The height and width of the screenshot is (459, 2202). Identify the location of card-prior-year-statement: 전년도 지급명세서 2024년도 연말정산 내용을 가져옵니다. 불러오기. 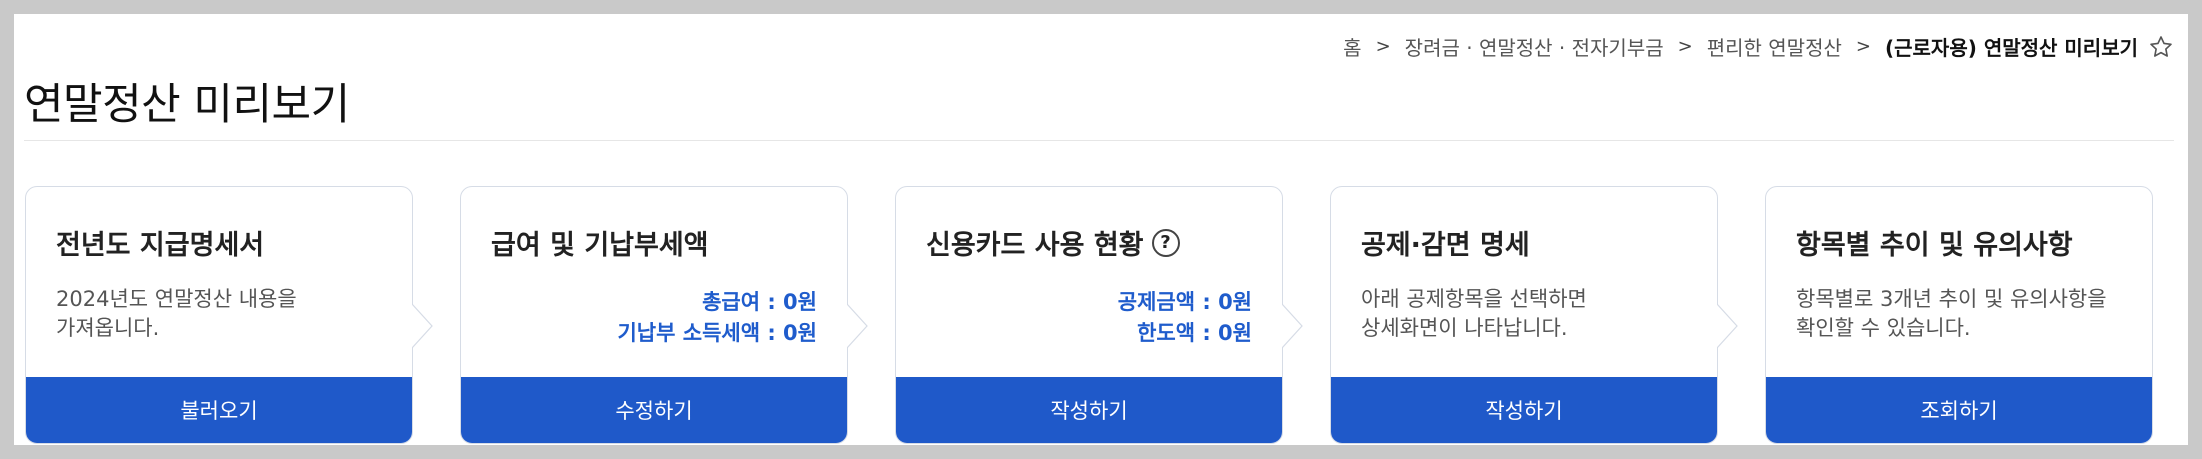
(219, 315).